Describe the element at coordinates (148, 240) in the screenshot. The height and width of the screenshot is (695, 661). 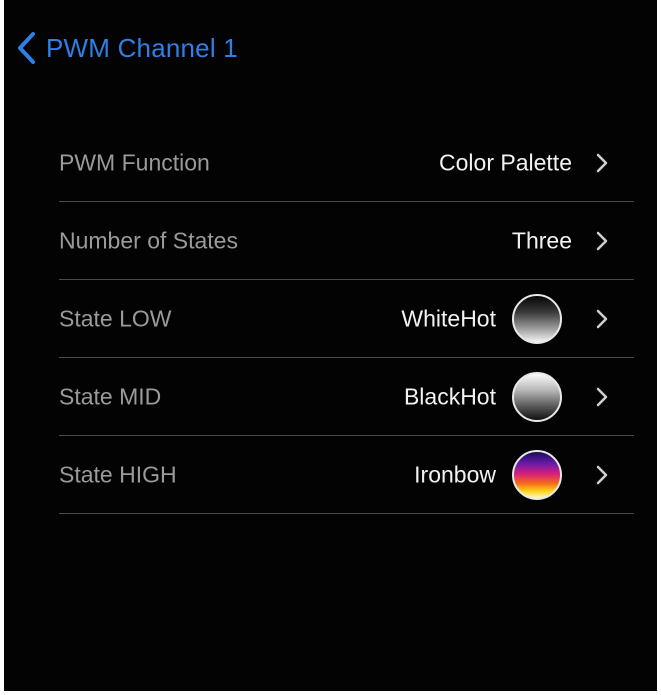
I see `row-label: Number of States` at that location.